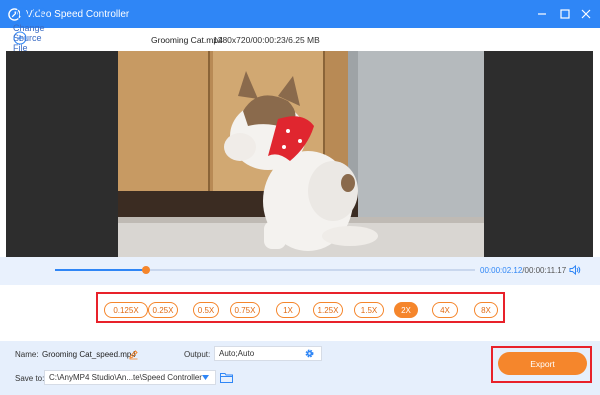  I want to click on speed-option-0-5x: 0.5X, so click(206, 310).